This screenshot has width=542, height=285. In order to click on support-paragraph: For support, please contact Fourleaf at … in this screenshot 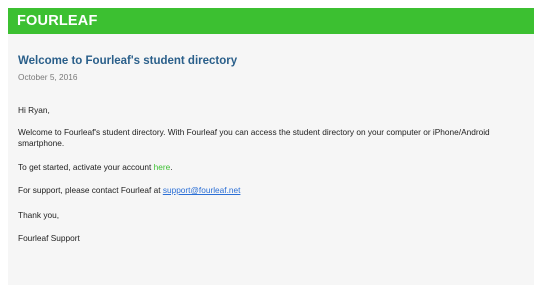, I will do `click(271, 191)`.